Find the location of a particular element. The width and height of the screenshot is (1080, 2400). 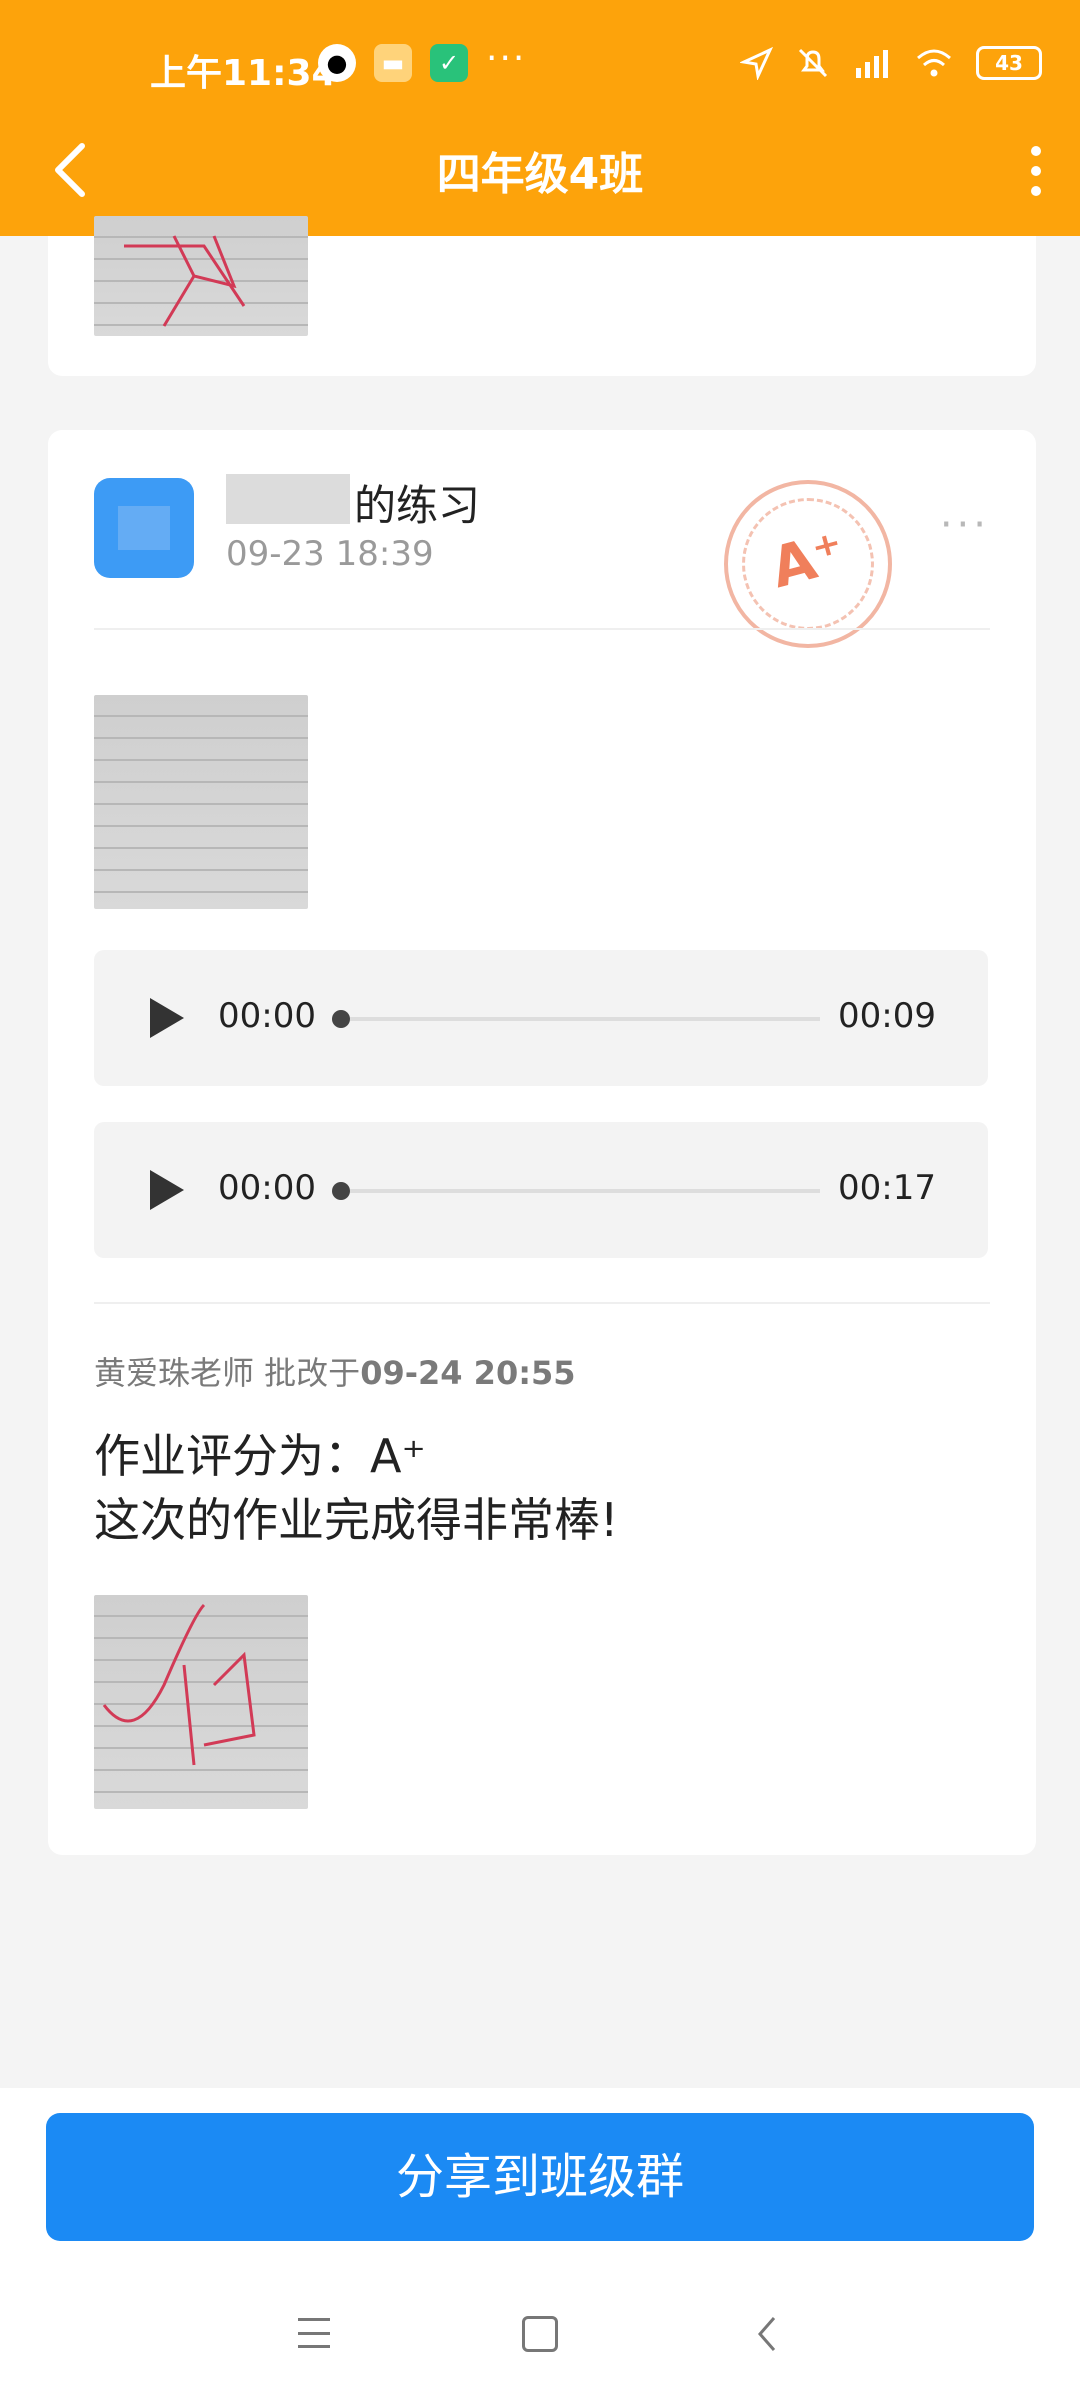

grader-name: 黄爱珠老师 批改于 is located at coordinates (227, 1373).